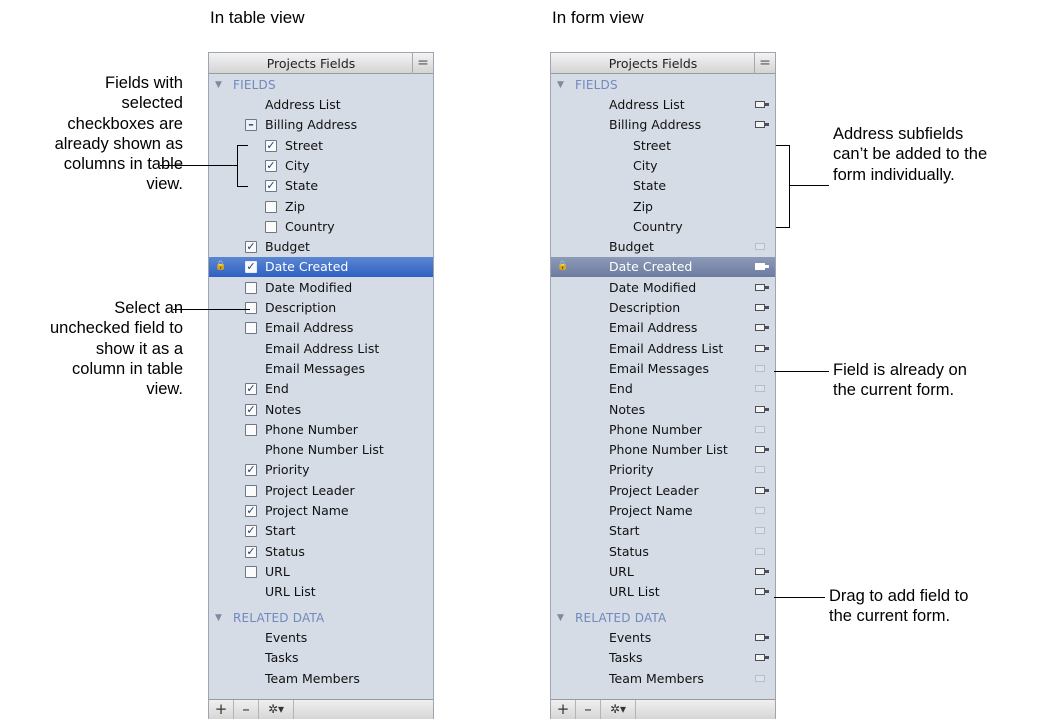 The image size is (1040, 719). Describe the element at coordinates (321, 389) in the screenshot. I see `field-row: ✓ End` at that location.